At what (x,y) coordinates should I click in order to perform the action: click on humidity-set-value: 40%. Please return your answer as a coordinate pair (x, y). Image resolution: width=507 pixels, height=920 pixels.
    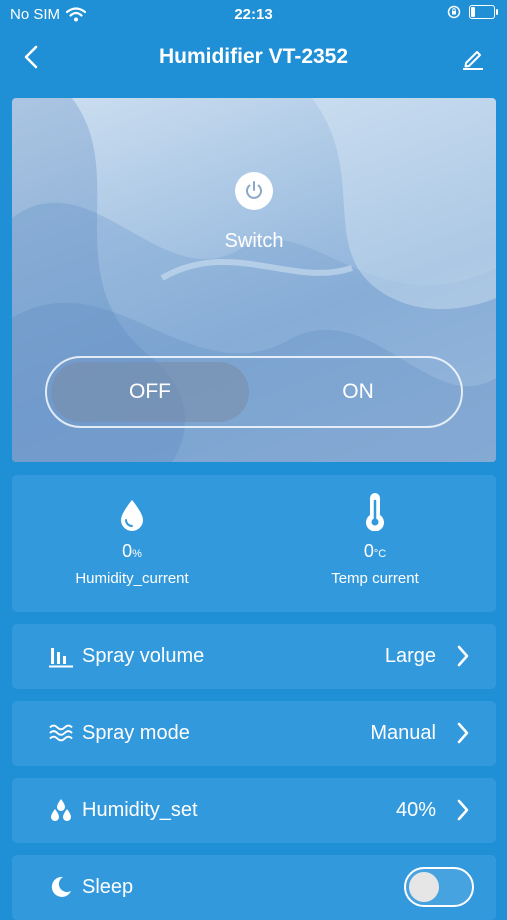
    Looking at the image, I should click on (415, 810).